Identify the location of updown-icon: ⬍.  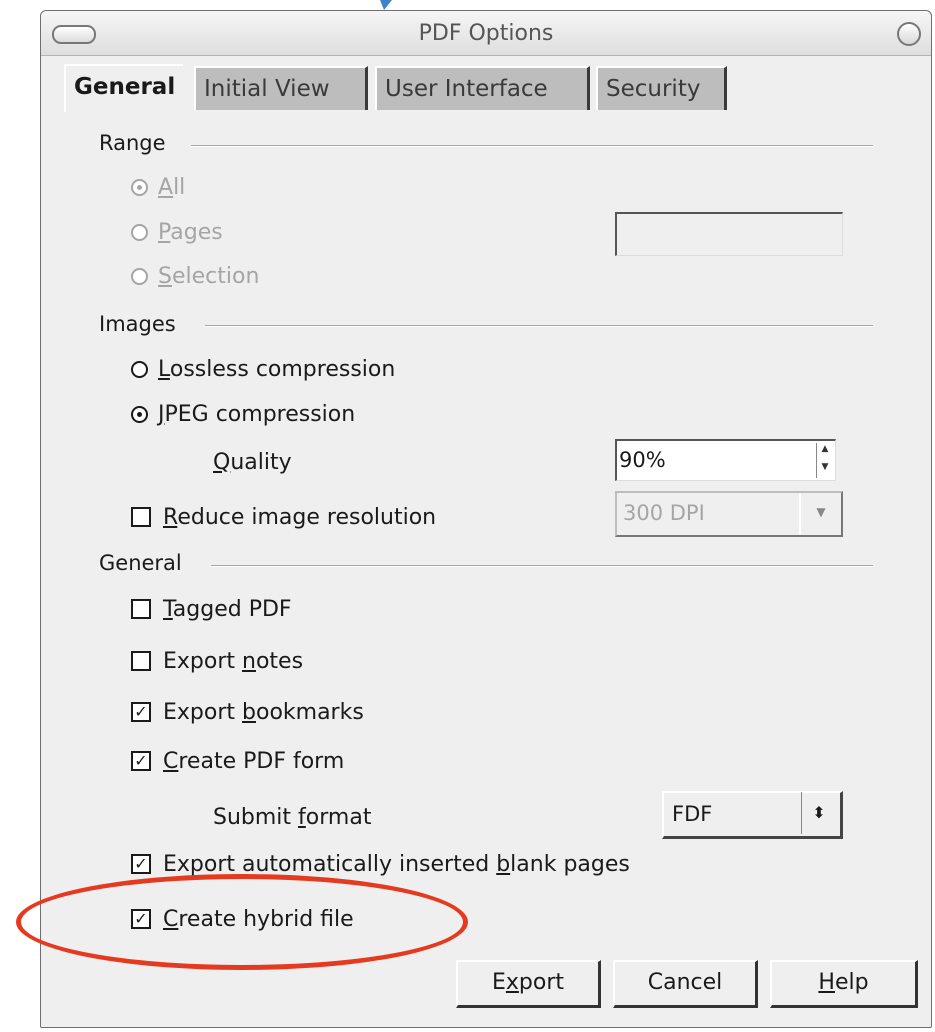
(818, 813).